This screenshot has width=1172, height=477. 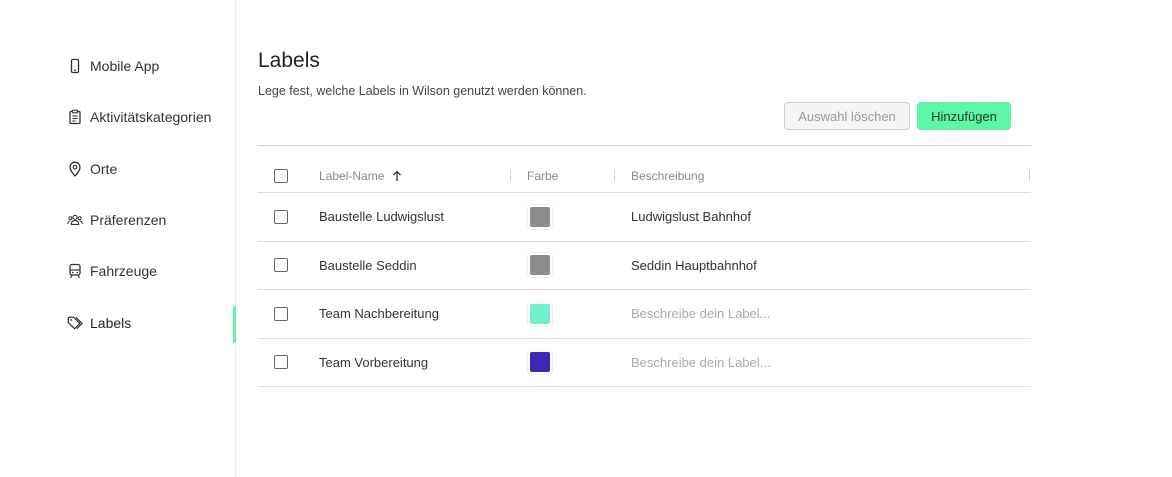 I want to click on sidebar-item-label: Mobile App, so click(x=125, y=66).